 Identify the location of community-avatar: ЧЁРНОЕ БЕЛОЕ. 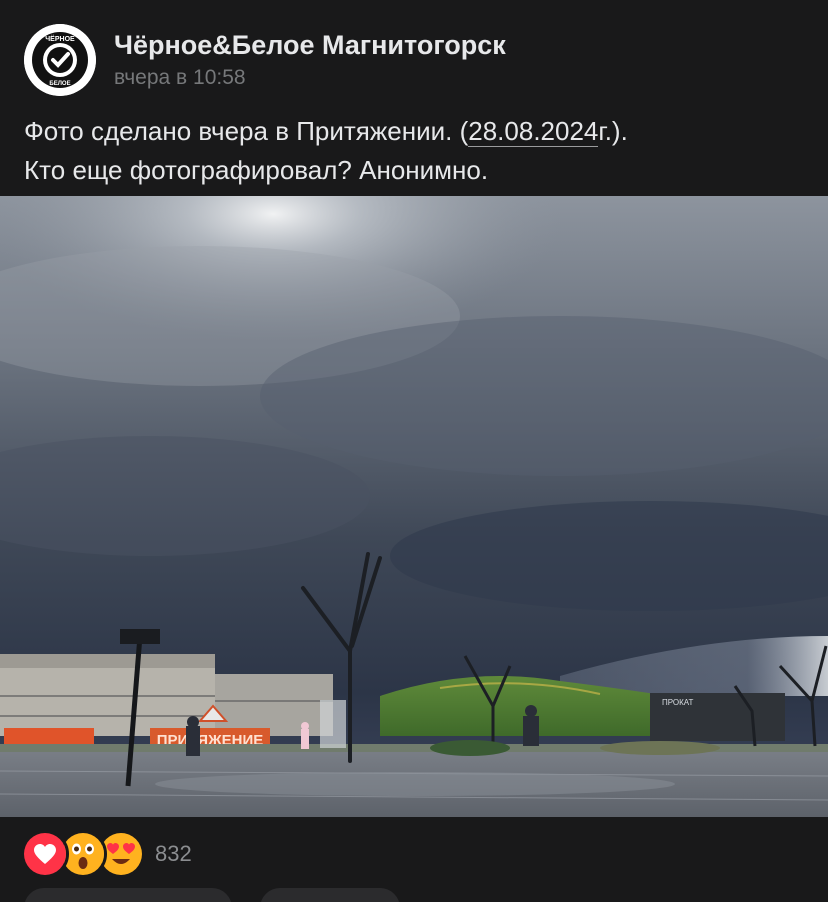
(60, 60).